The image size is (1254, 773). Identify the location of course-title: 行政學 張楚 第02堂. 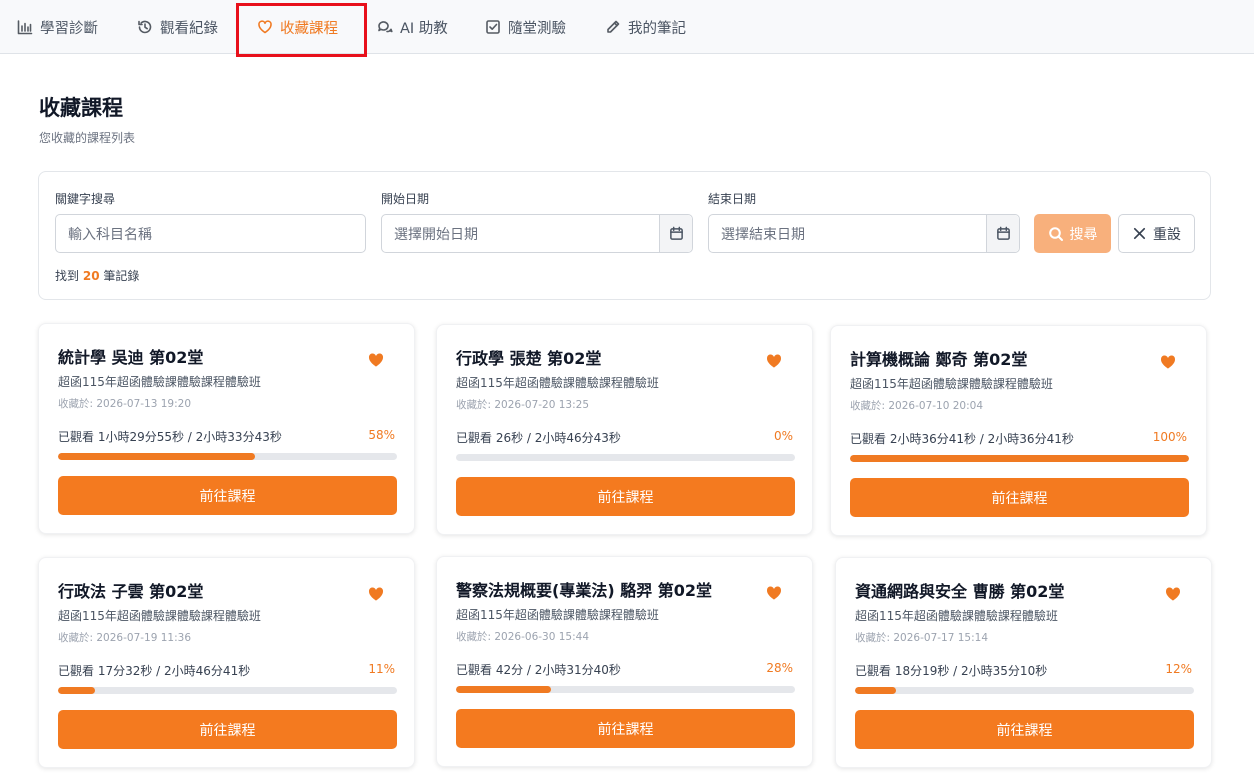
(529, 358).